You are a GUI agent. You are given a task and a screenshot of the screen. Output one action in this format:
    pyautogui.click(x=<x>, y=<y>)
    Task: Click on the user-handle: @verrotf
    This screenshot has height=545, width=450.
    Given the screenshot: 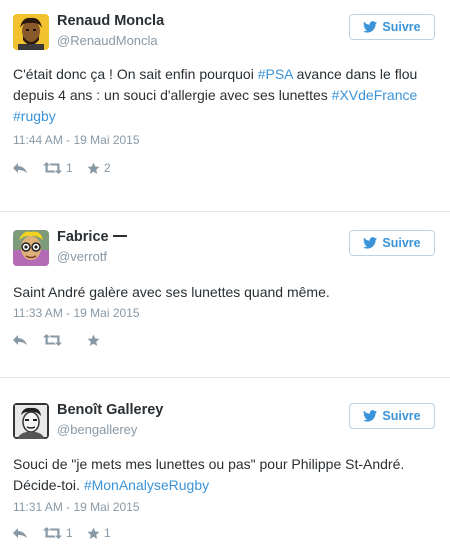 What is the action you would take?
    pyautogui.click(x=82, y=256)
    